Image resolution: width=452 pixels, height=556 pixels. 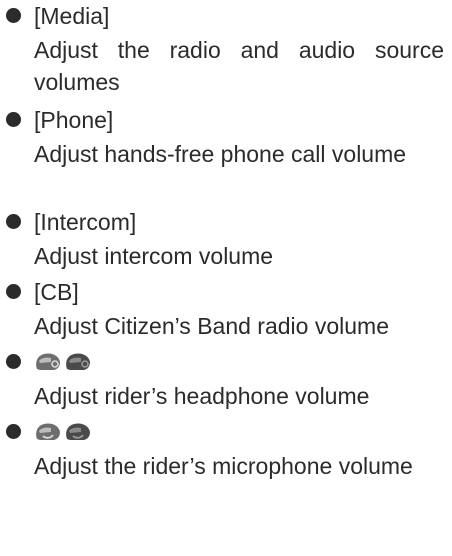 What do you see at coordinates (74, 120) in the screenshot?
I see `item-label-phone: [Phone]` at bounding box center [74, 120].